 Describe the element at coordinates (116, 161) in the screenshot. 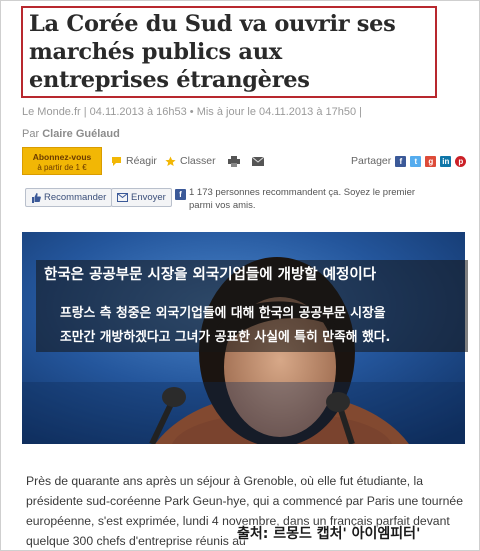

I see `comment-icon` at that location.